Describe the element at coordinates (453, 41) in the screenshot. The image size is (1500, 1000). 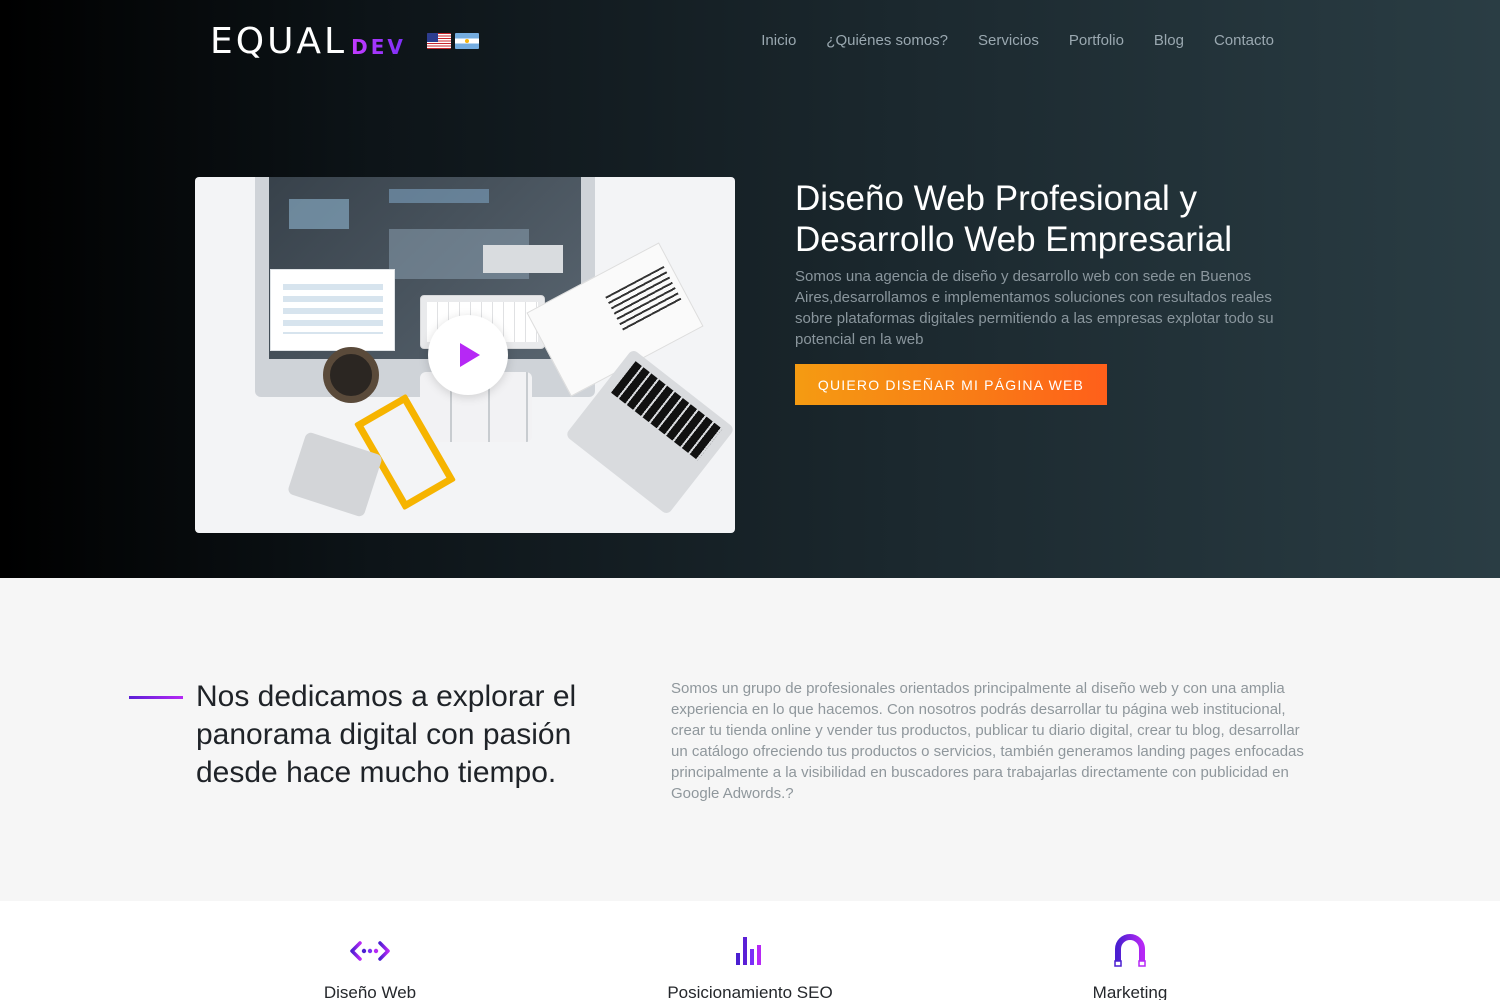
I see `language-switcher` at that location.